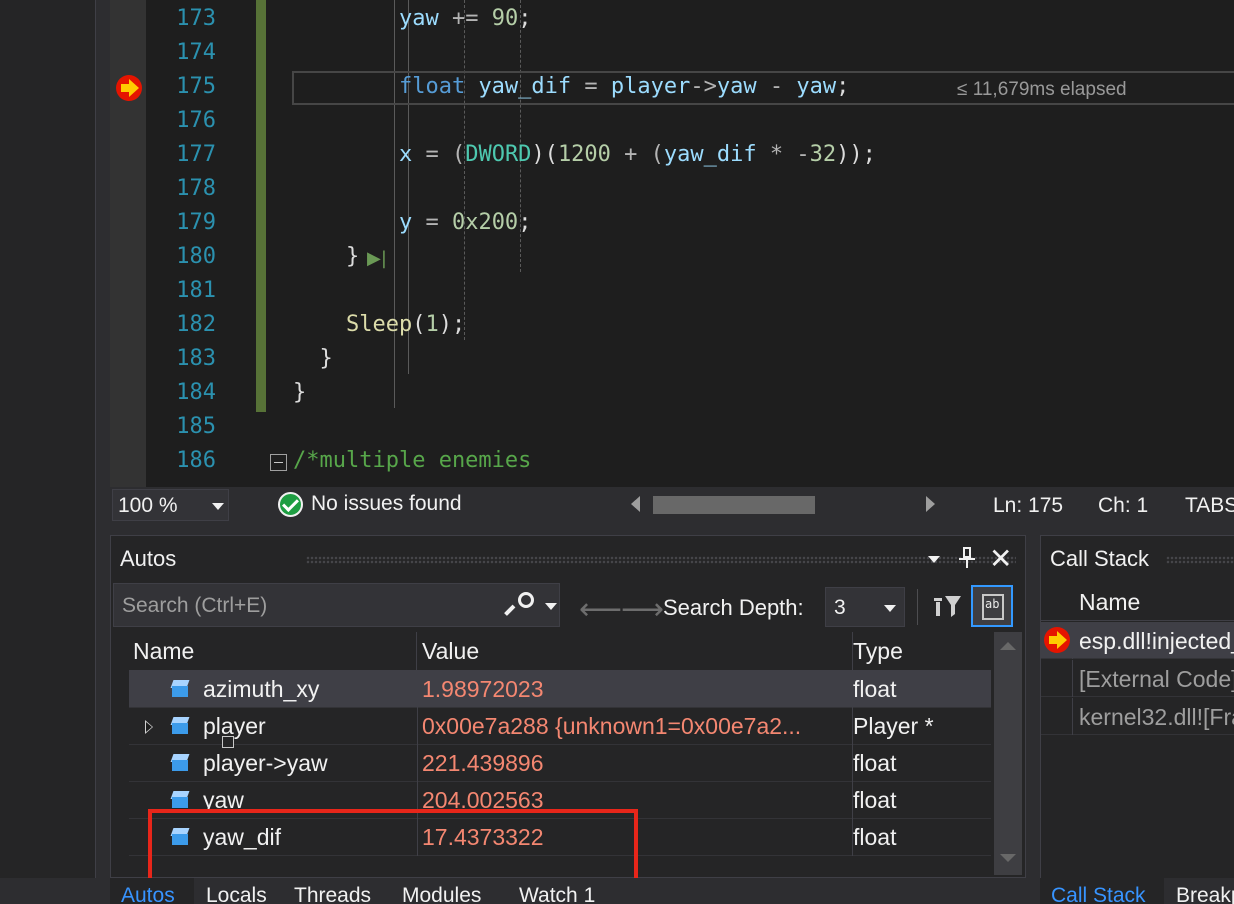 The height and width of the screenshot is (904, 1234). I want to click on pin-icon, so click(967, 558).